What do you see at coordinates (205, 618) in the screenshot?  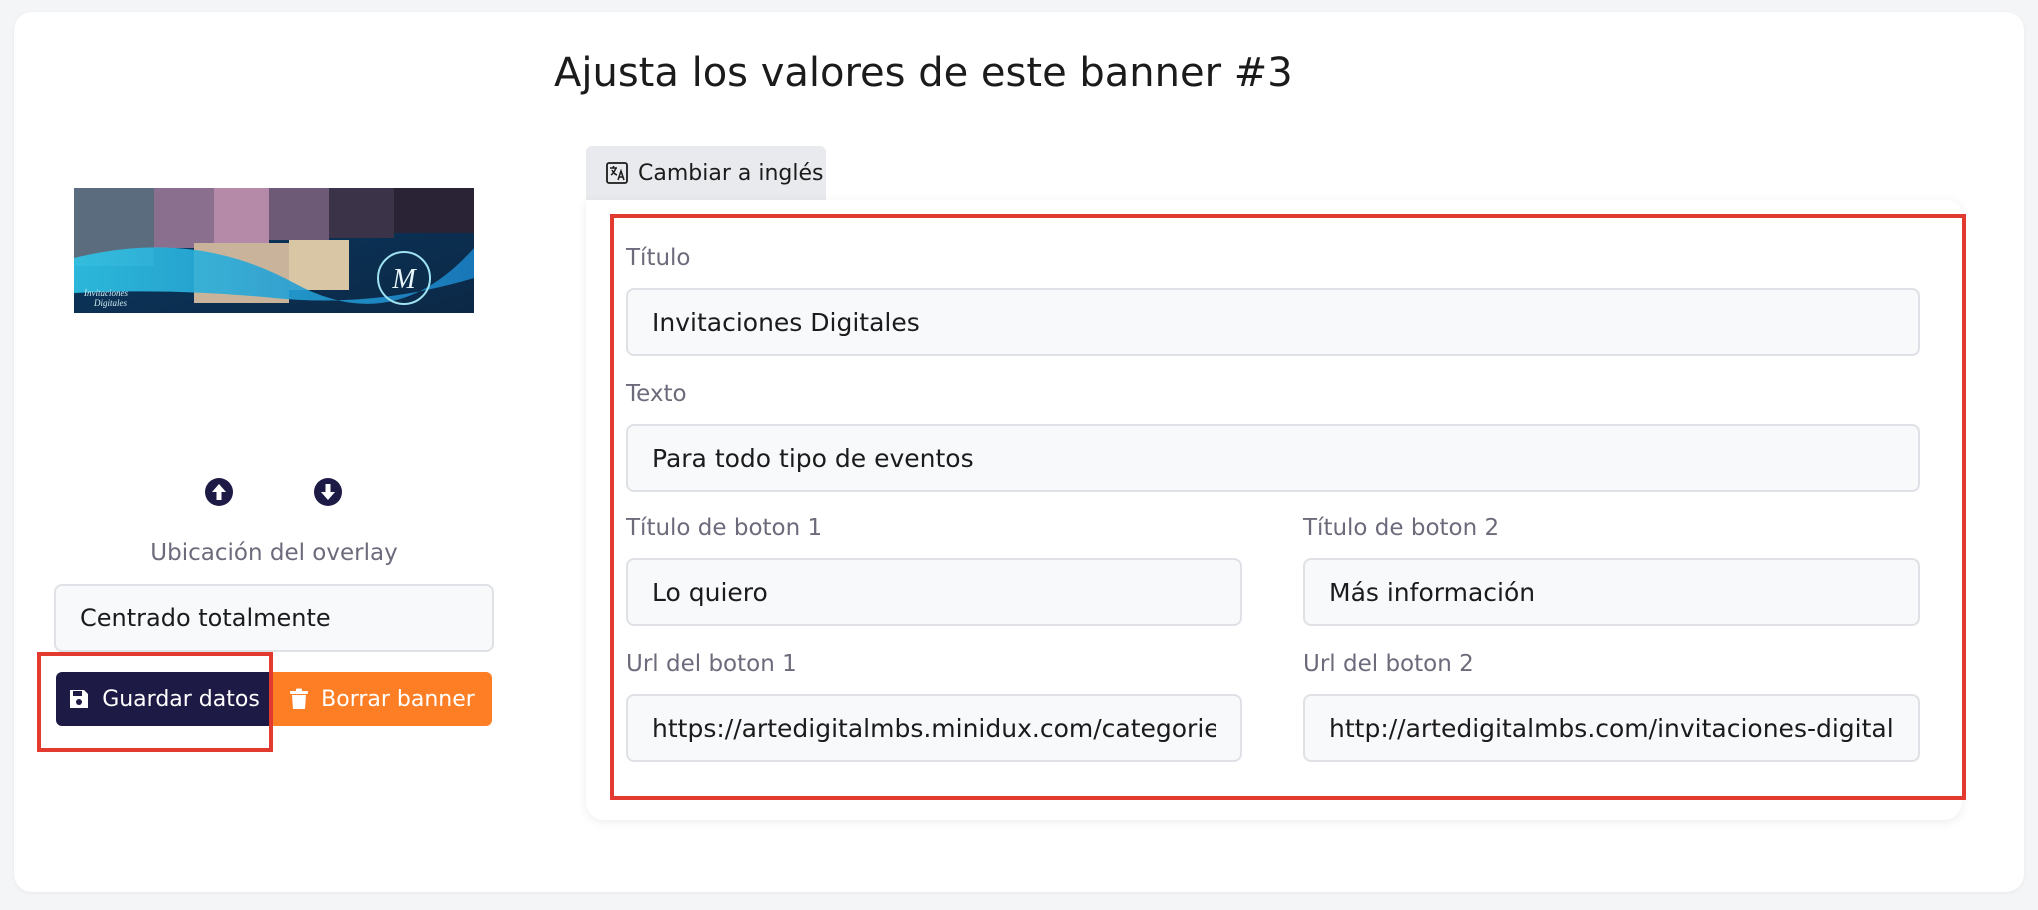 I see `overlay-position-value: Centrado totalmente` at bounding box center [205, 618].